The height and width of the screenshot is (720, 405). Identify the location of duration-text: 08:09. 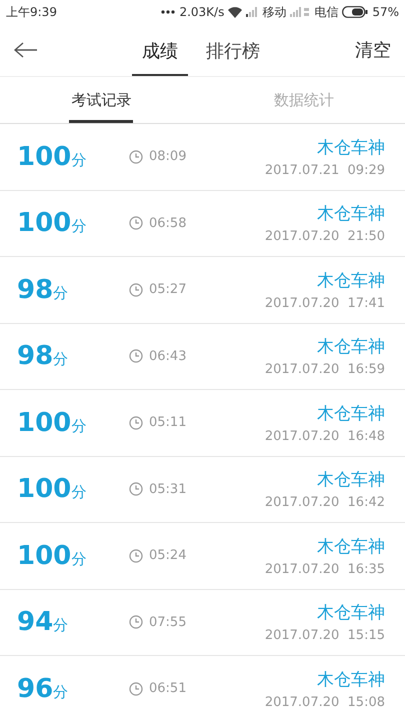
(167, 156).